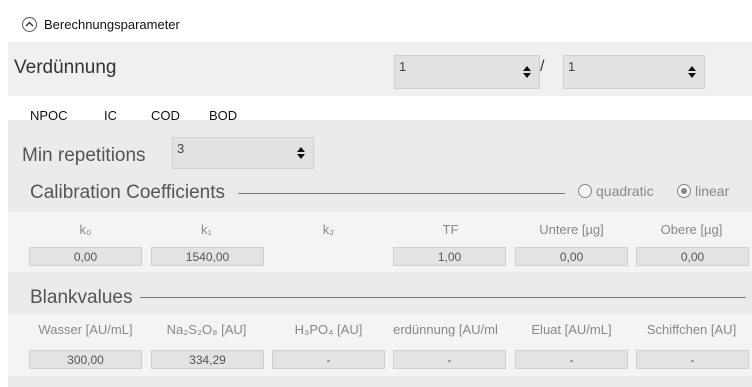 This screenshot has width=752, height=387. I want to click on verduennung-field: -, so click(449, 359).